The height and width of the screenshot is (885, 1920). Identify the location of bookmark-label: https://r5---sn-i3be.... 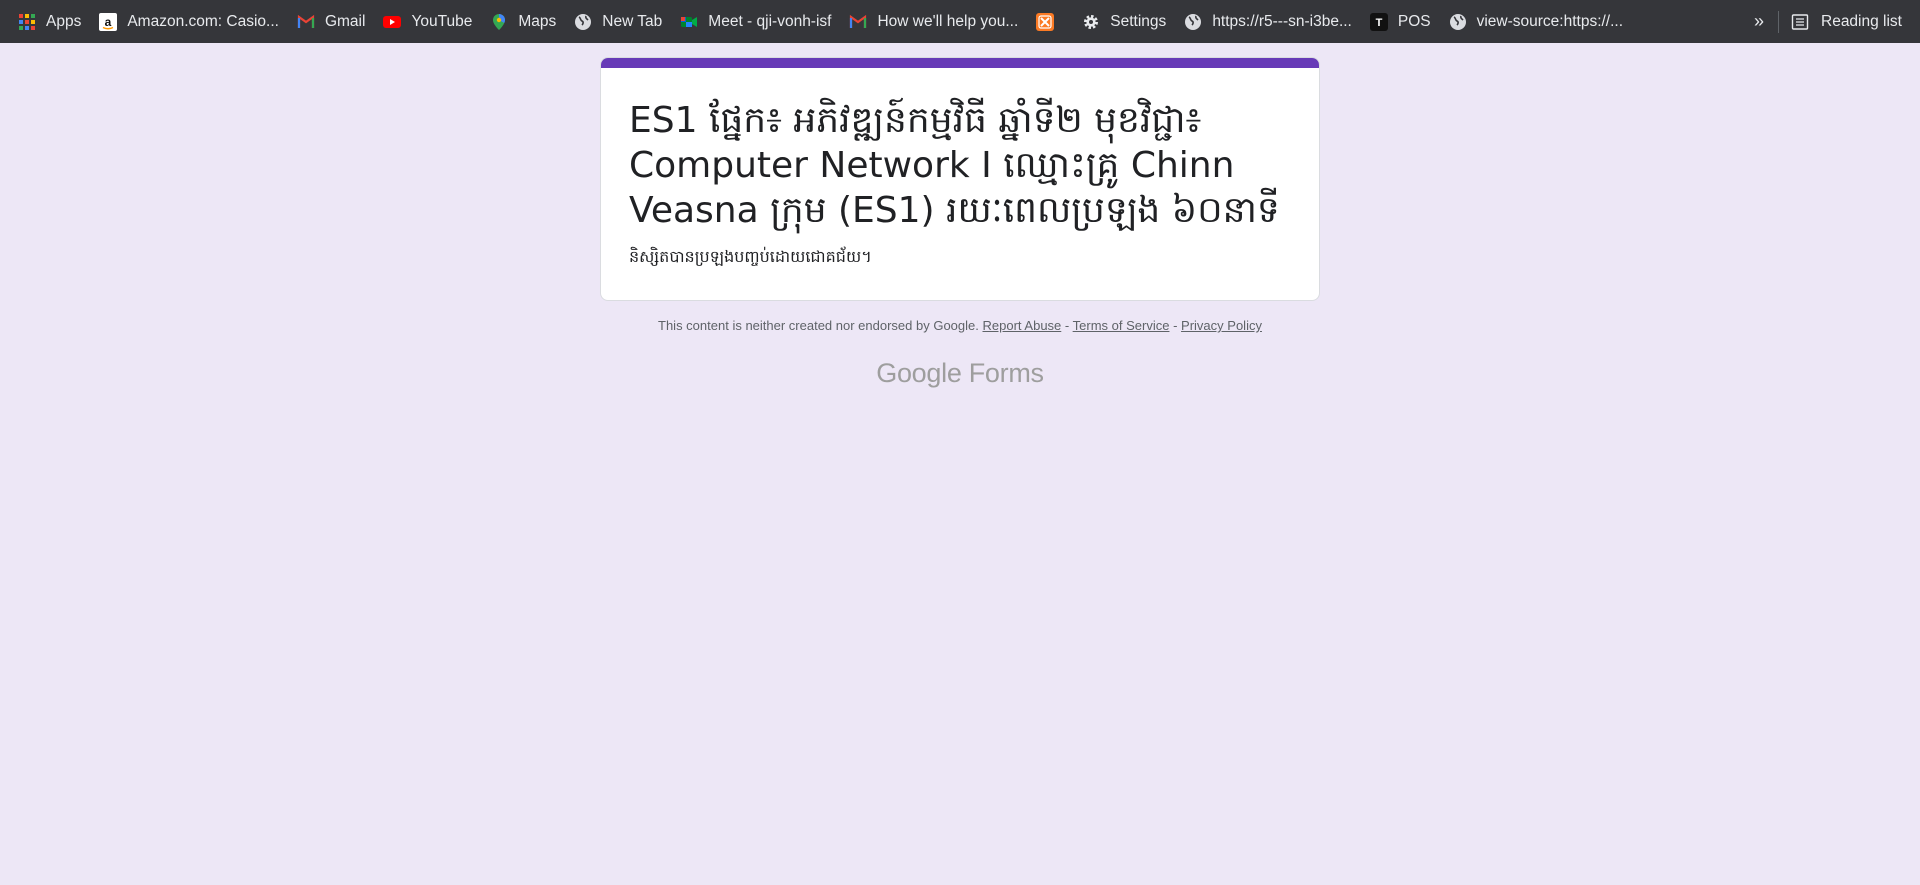
(1282, 21).